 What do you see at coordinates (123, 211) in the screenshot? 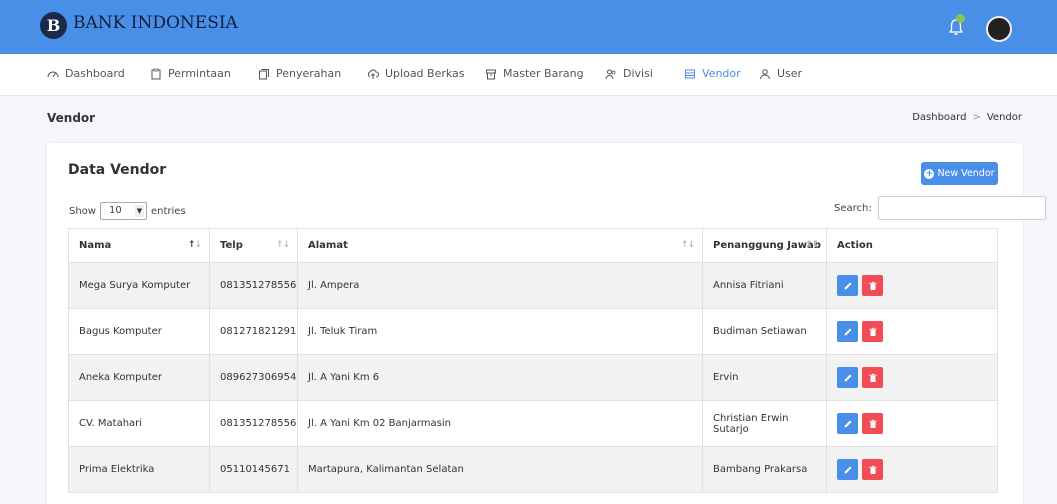
I see `entries-select: 10 ▼` at bounding box center [123, 211].